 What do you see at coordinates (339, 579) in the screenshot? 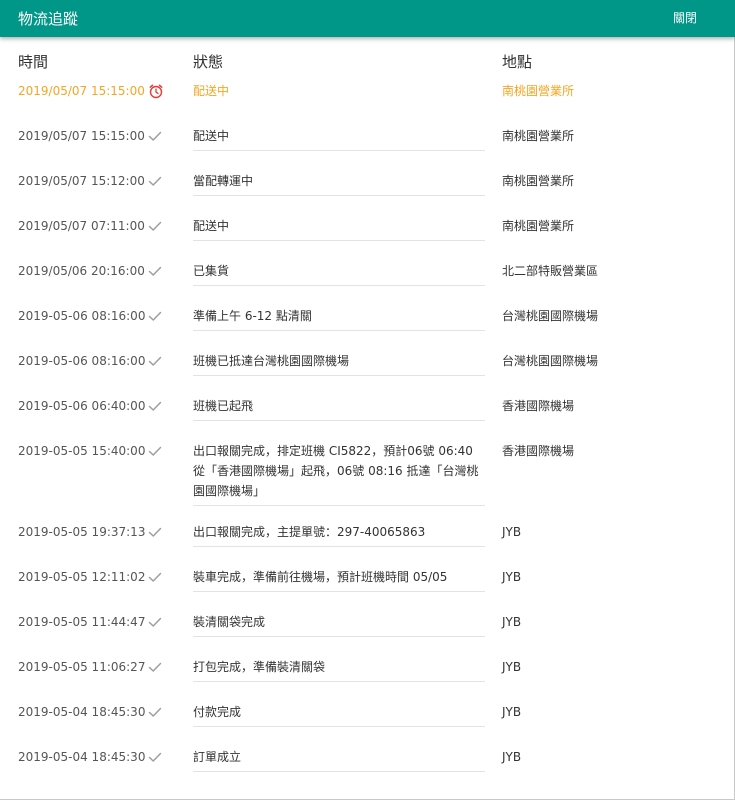
I see `row-status: 裝車完成，準備前往機場，預計班機時間 05/05` at bounding box center [339, 579].